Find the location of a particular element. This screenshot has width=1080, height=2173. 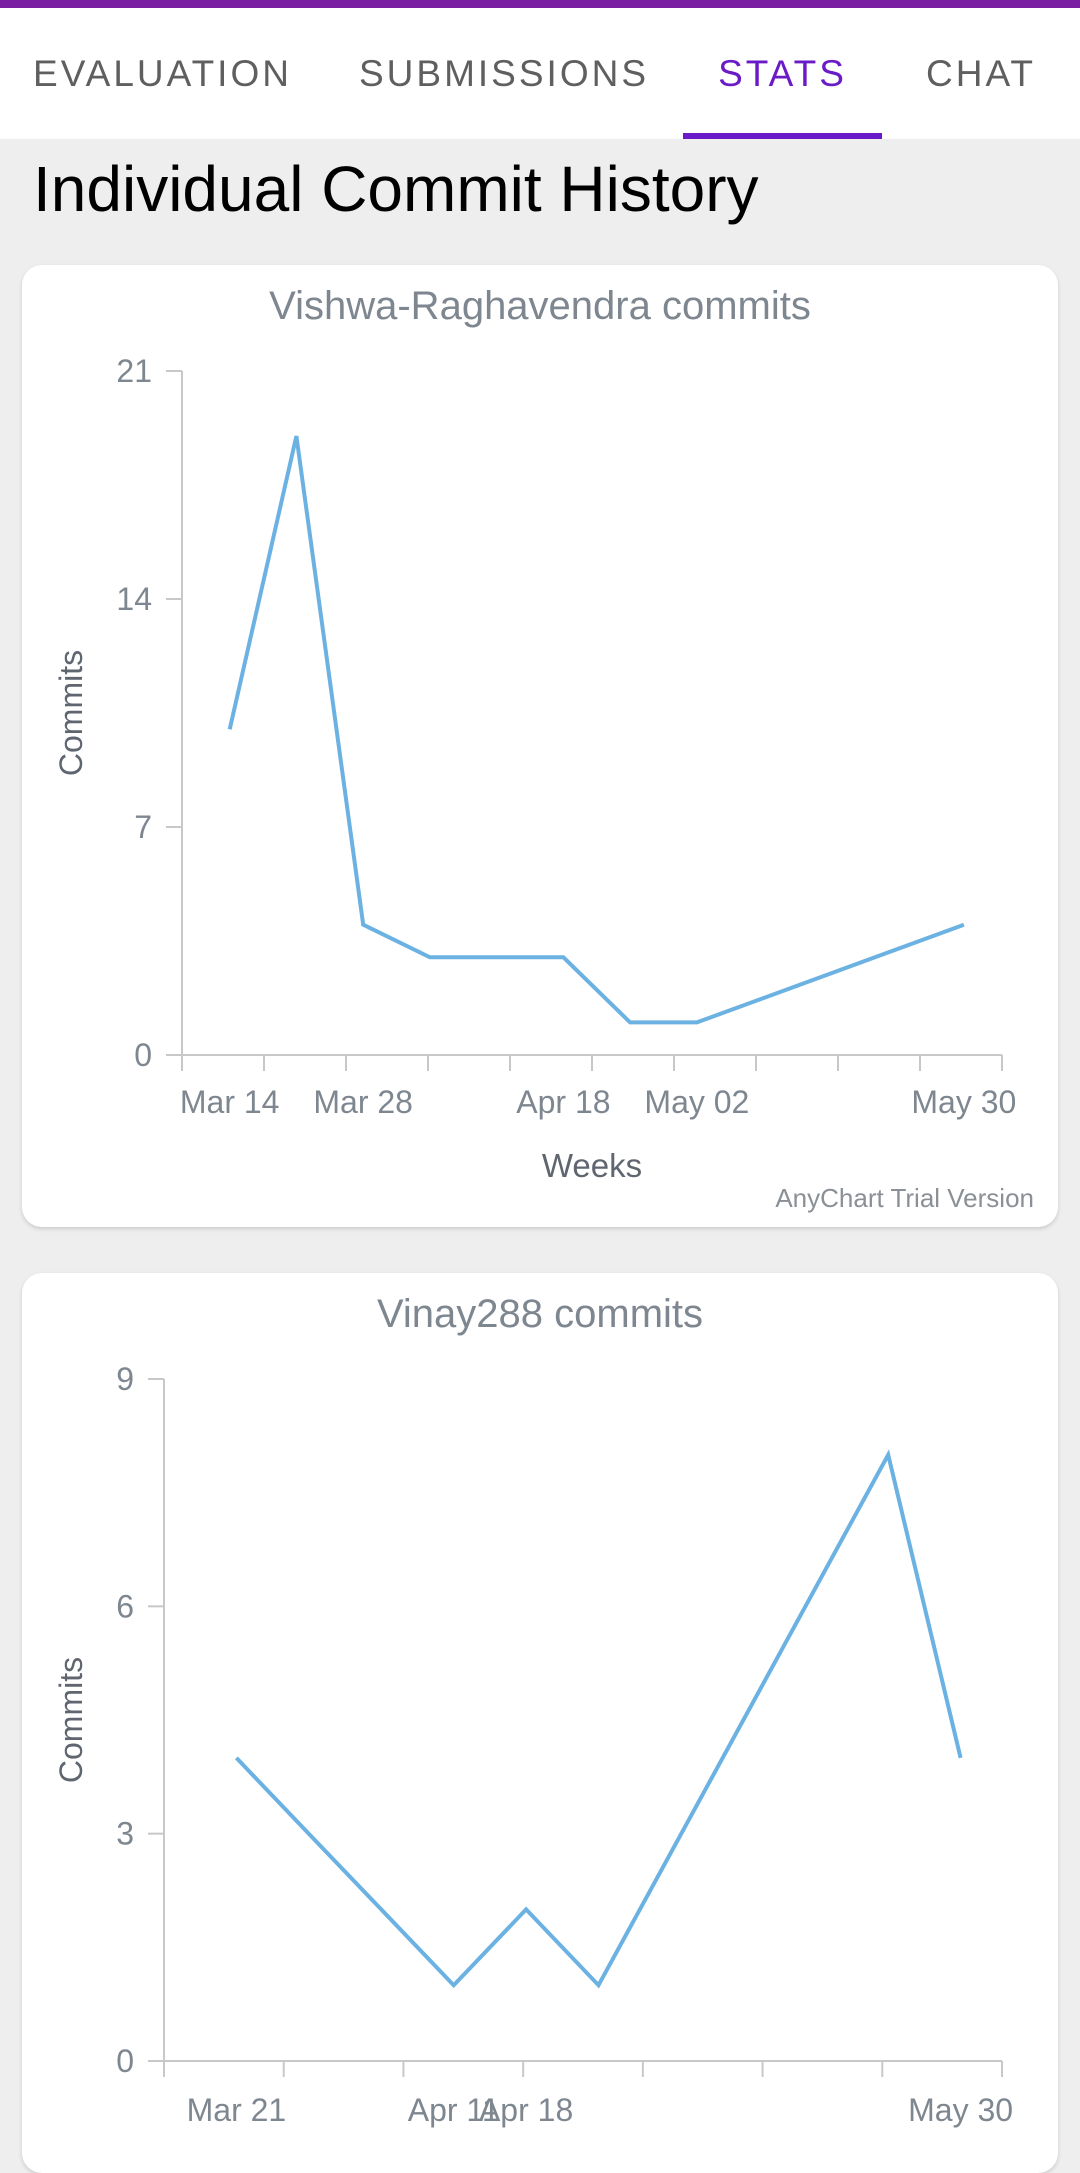

chart-title: Vishwa-Raghavendra commits is located at coordinates (540, 306).